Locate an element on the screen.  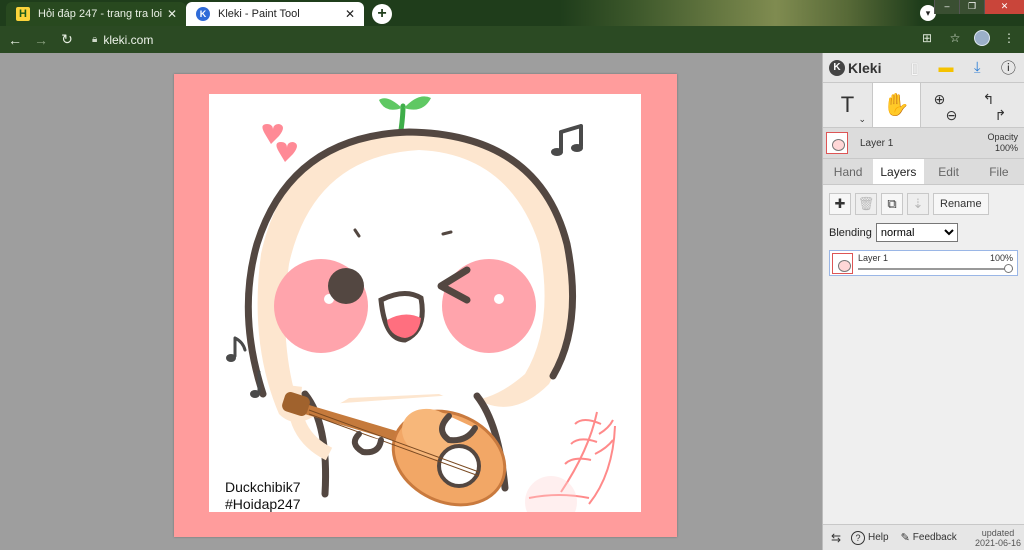
back-arrow-icon: ← is located at coordinates (15, 40).